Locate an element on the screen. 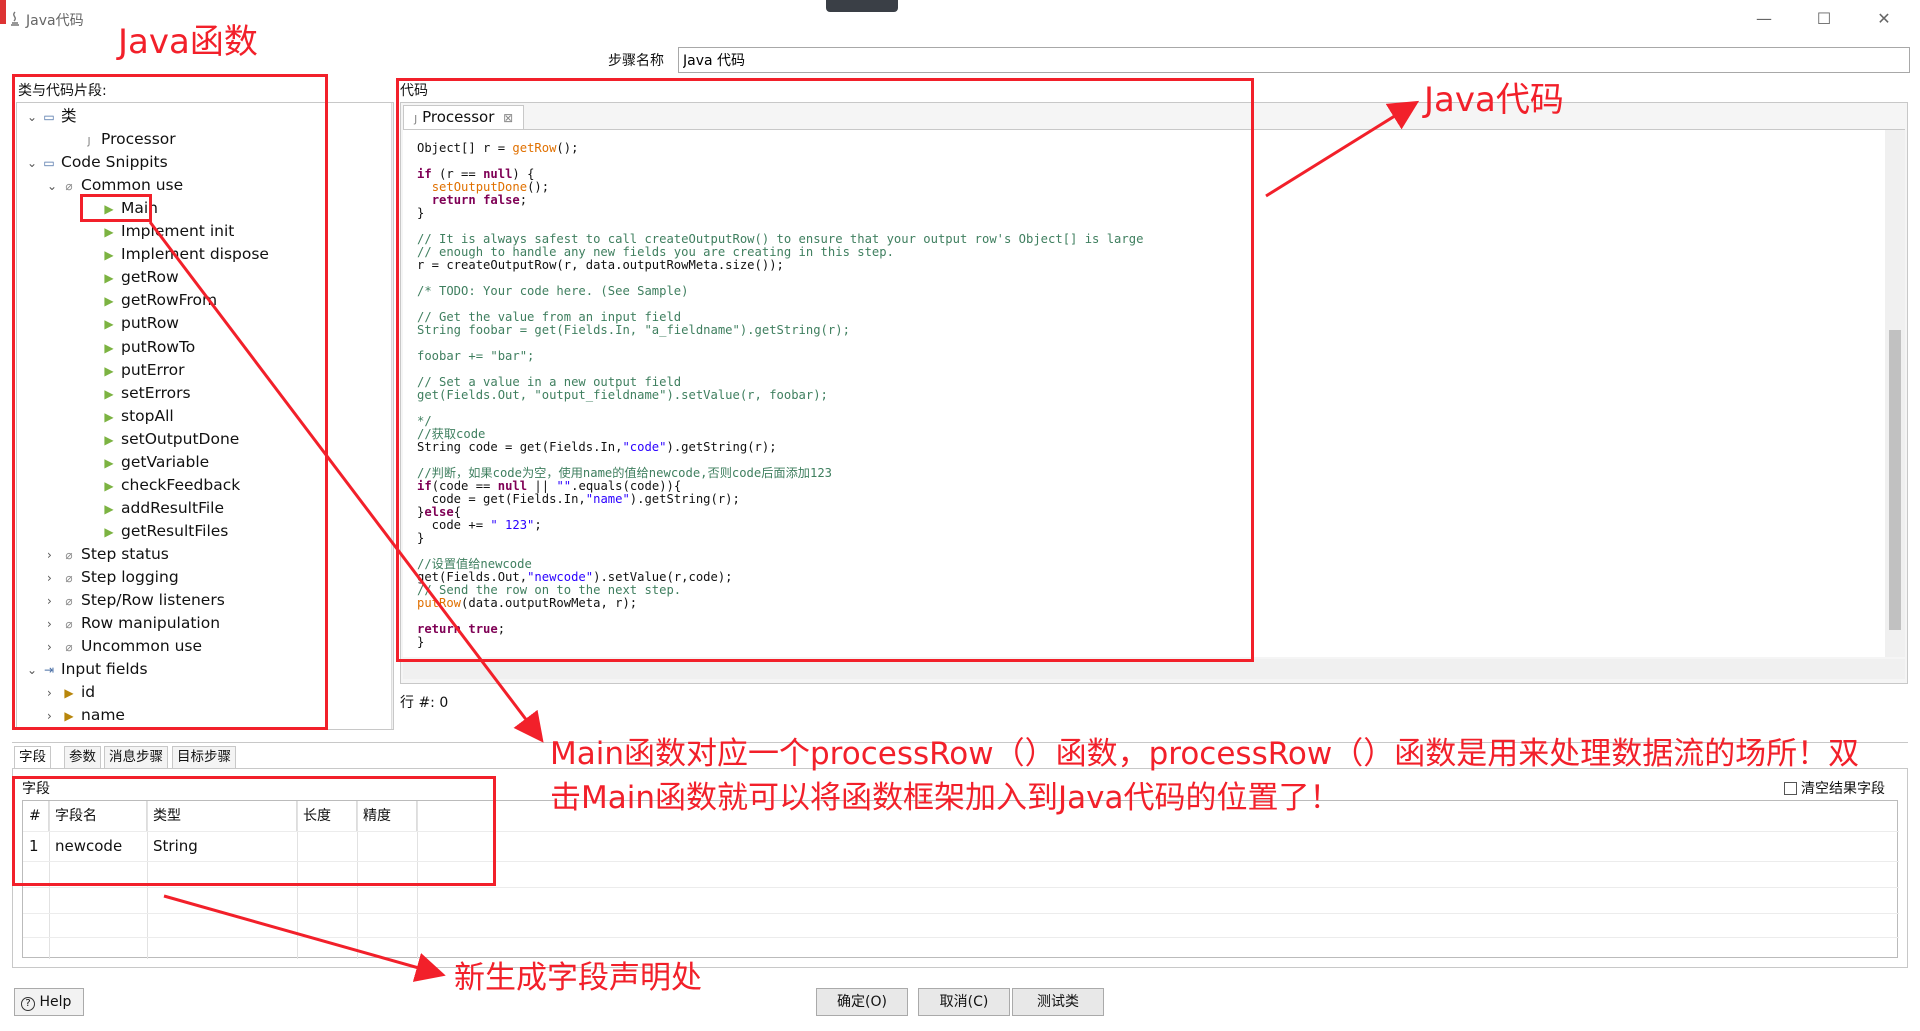  annotation-java-code: Java代码 is located at coordinates (1494, 100).